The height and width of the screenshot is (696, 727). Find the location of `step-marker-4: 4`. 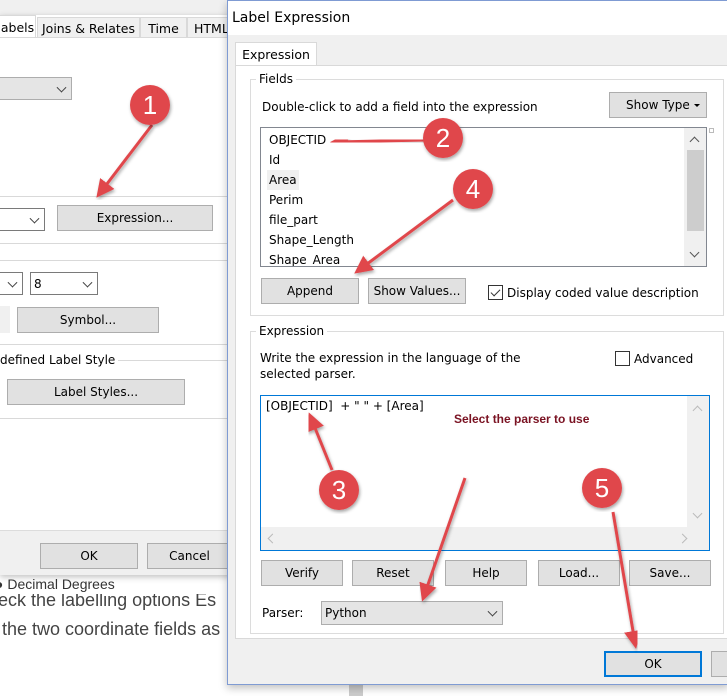

step-marker-4: 4 is located at coordinates (473, 189).